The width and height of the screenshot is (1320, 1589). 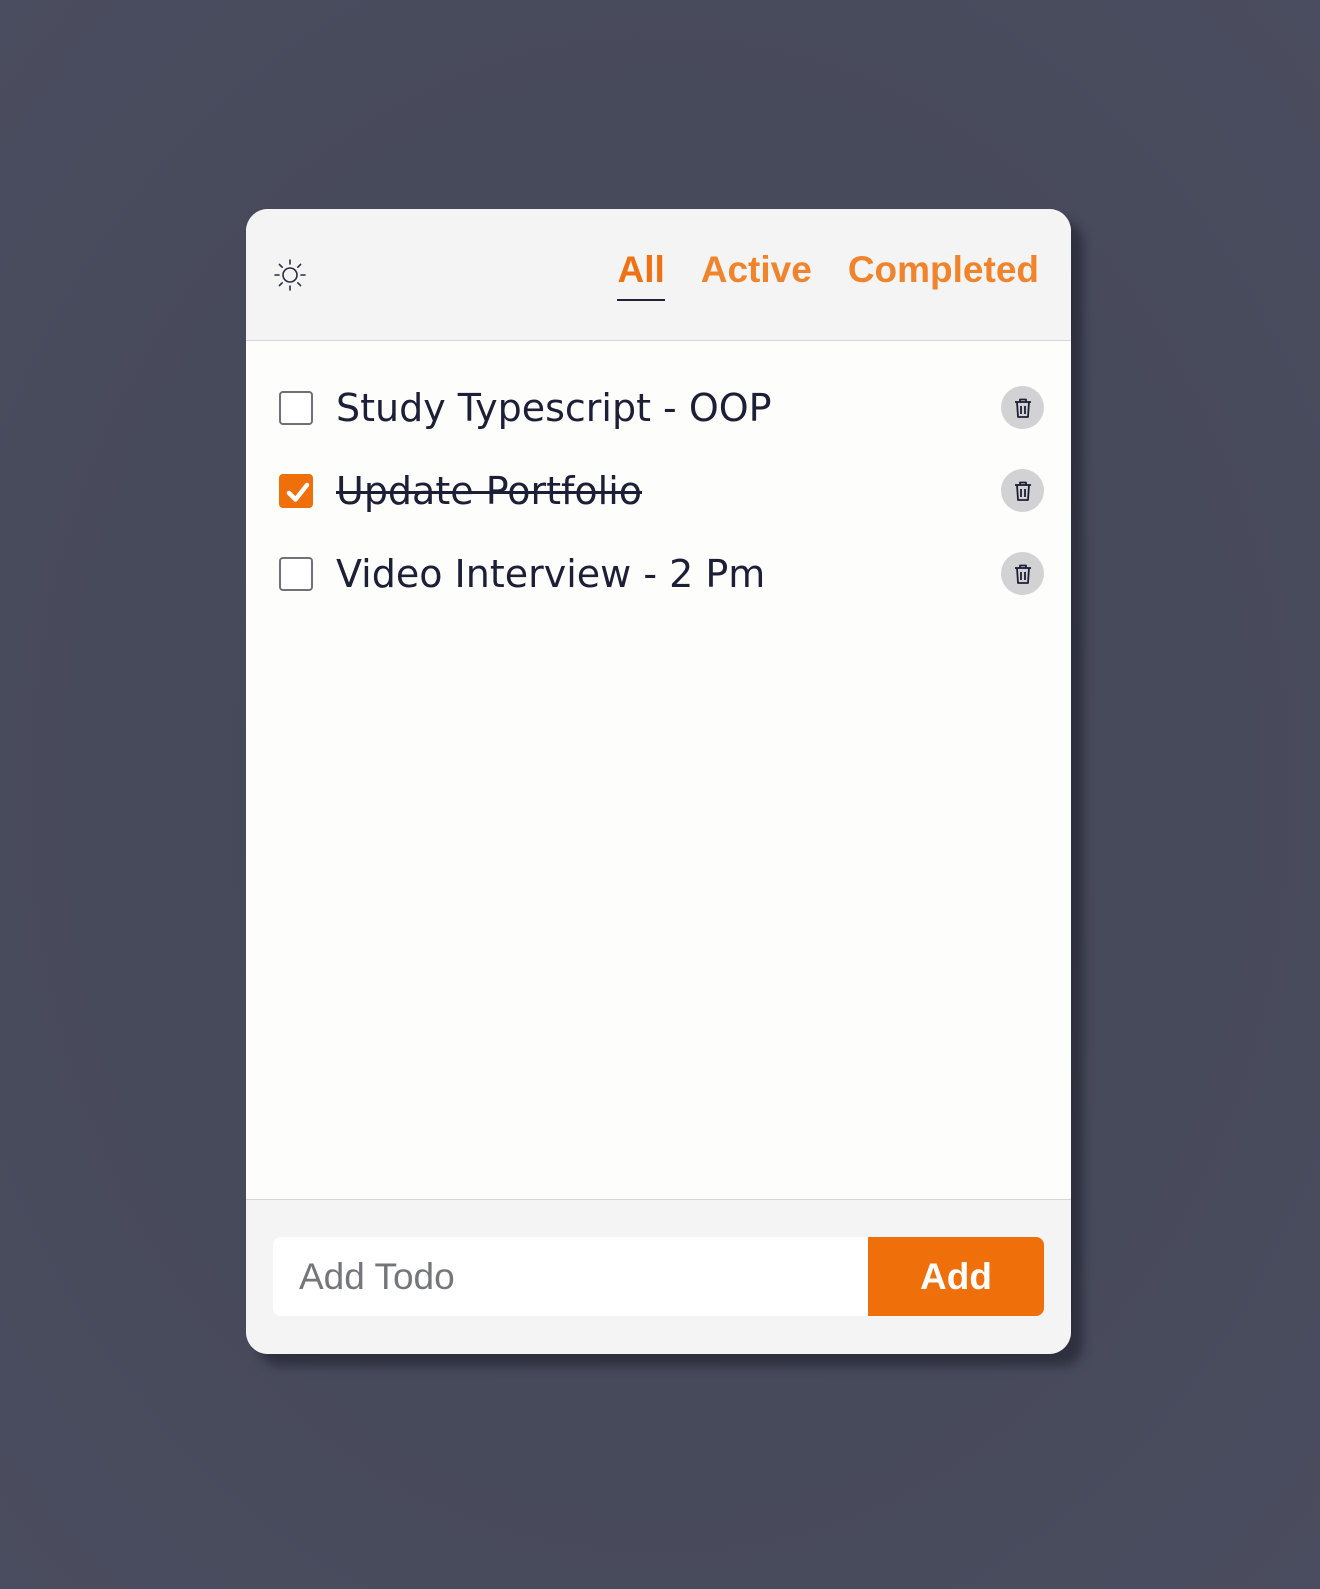 What do you see at coordinates (641, 274) in the screenshot?
I see `tab-all: All` at bounding box center [641, 274].